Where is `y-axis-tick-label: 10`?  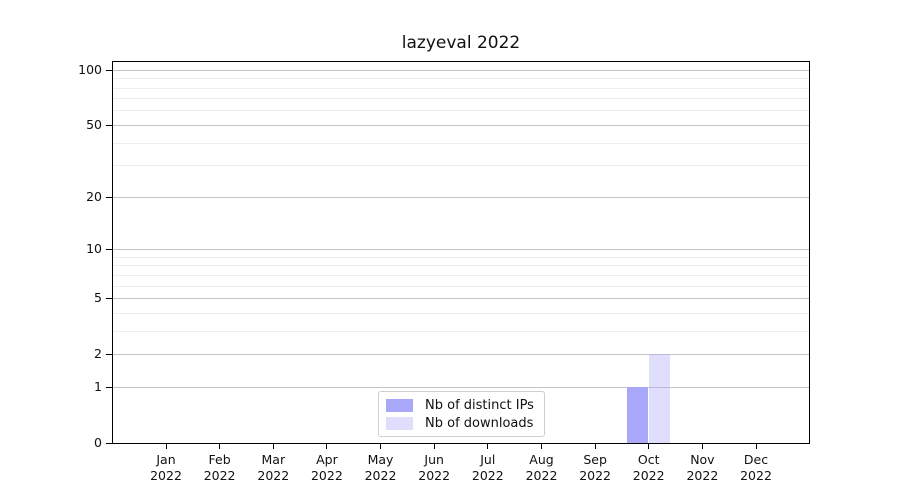 y-axis-tick-label: 10 is located at coordinates (94, 248).